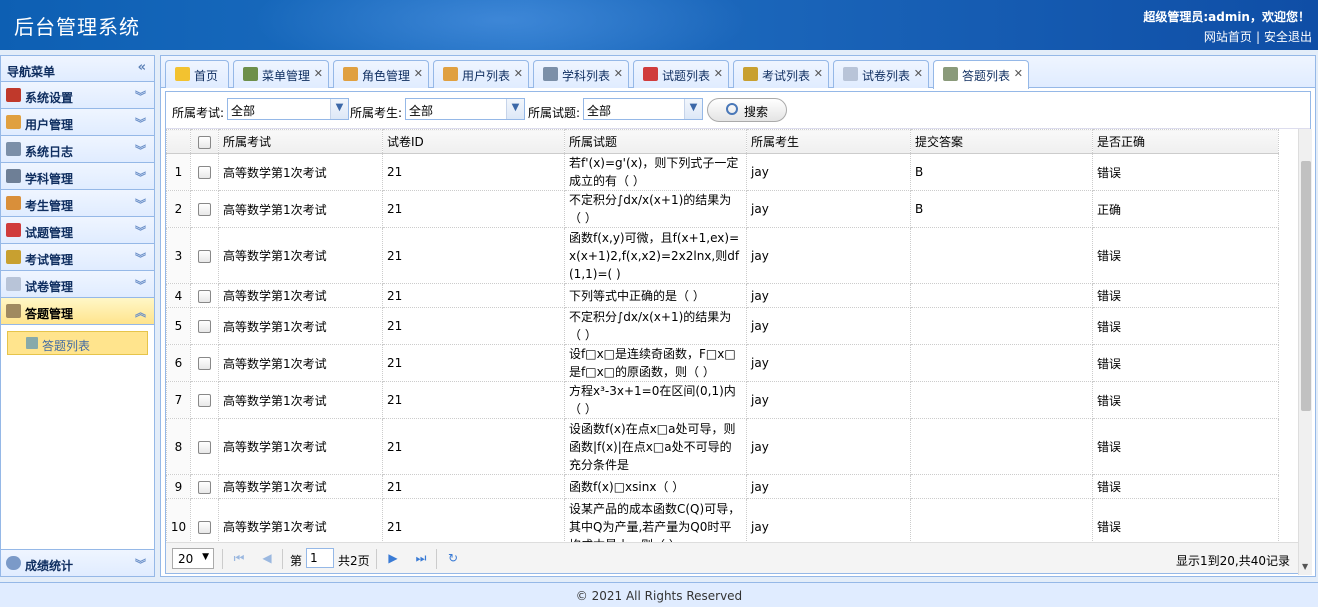 Image resolution: width=1318 pixels, height=607 pixels. What do you see at coordinates (781, 74) in the screenshot?
I see `tab-6: 考试列表 ✕` at bounding box center [781, 74].